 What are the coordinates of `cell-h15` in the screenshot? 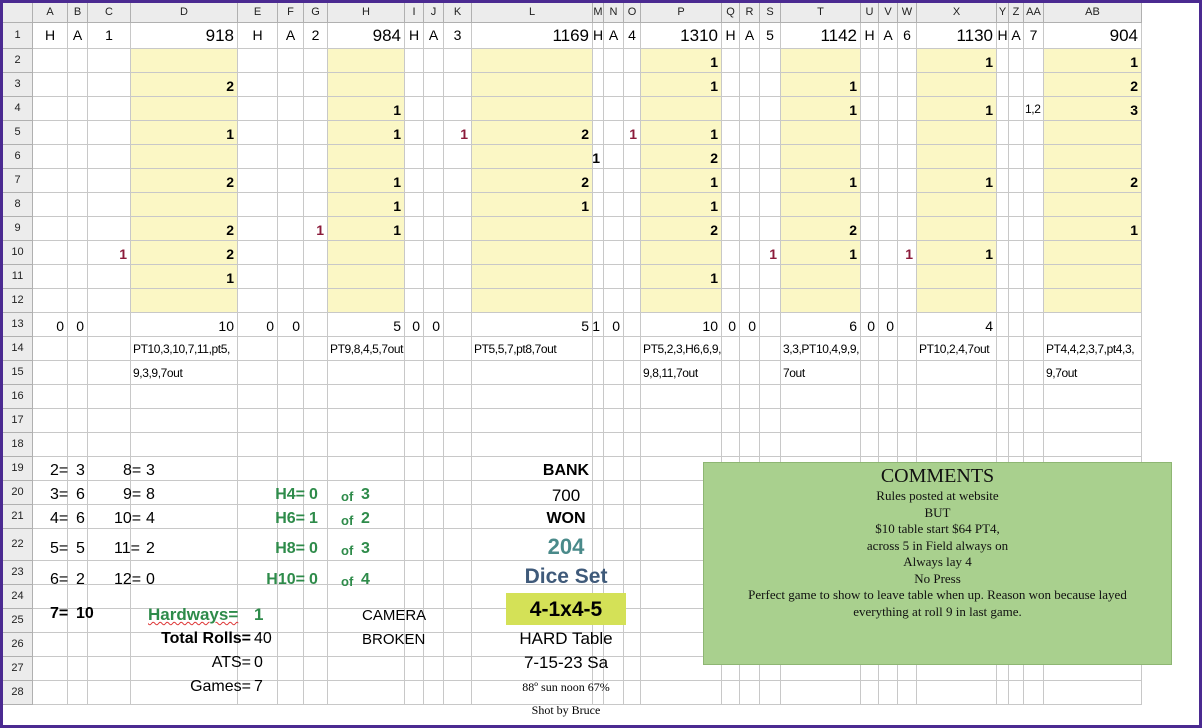 It's located at (366, 373).